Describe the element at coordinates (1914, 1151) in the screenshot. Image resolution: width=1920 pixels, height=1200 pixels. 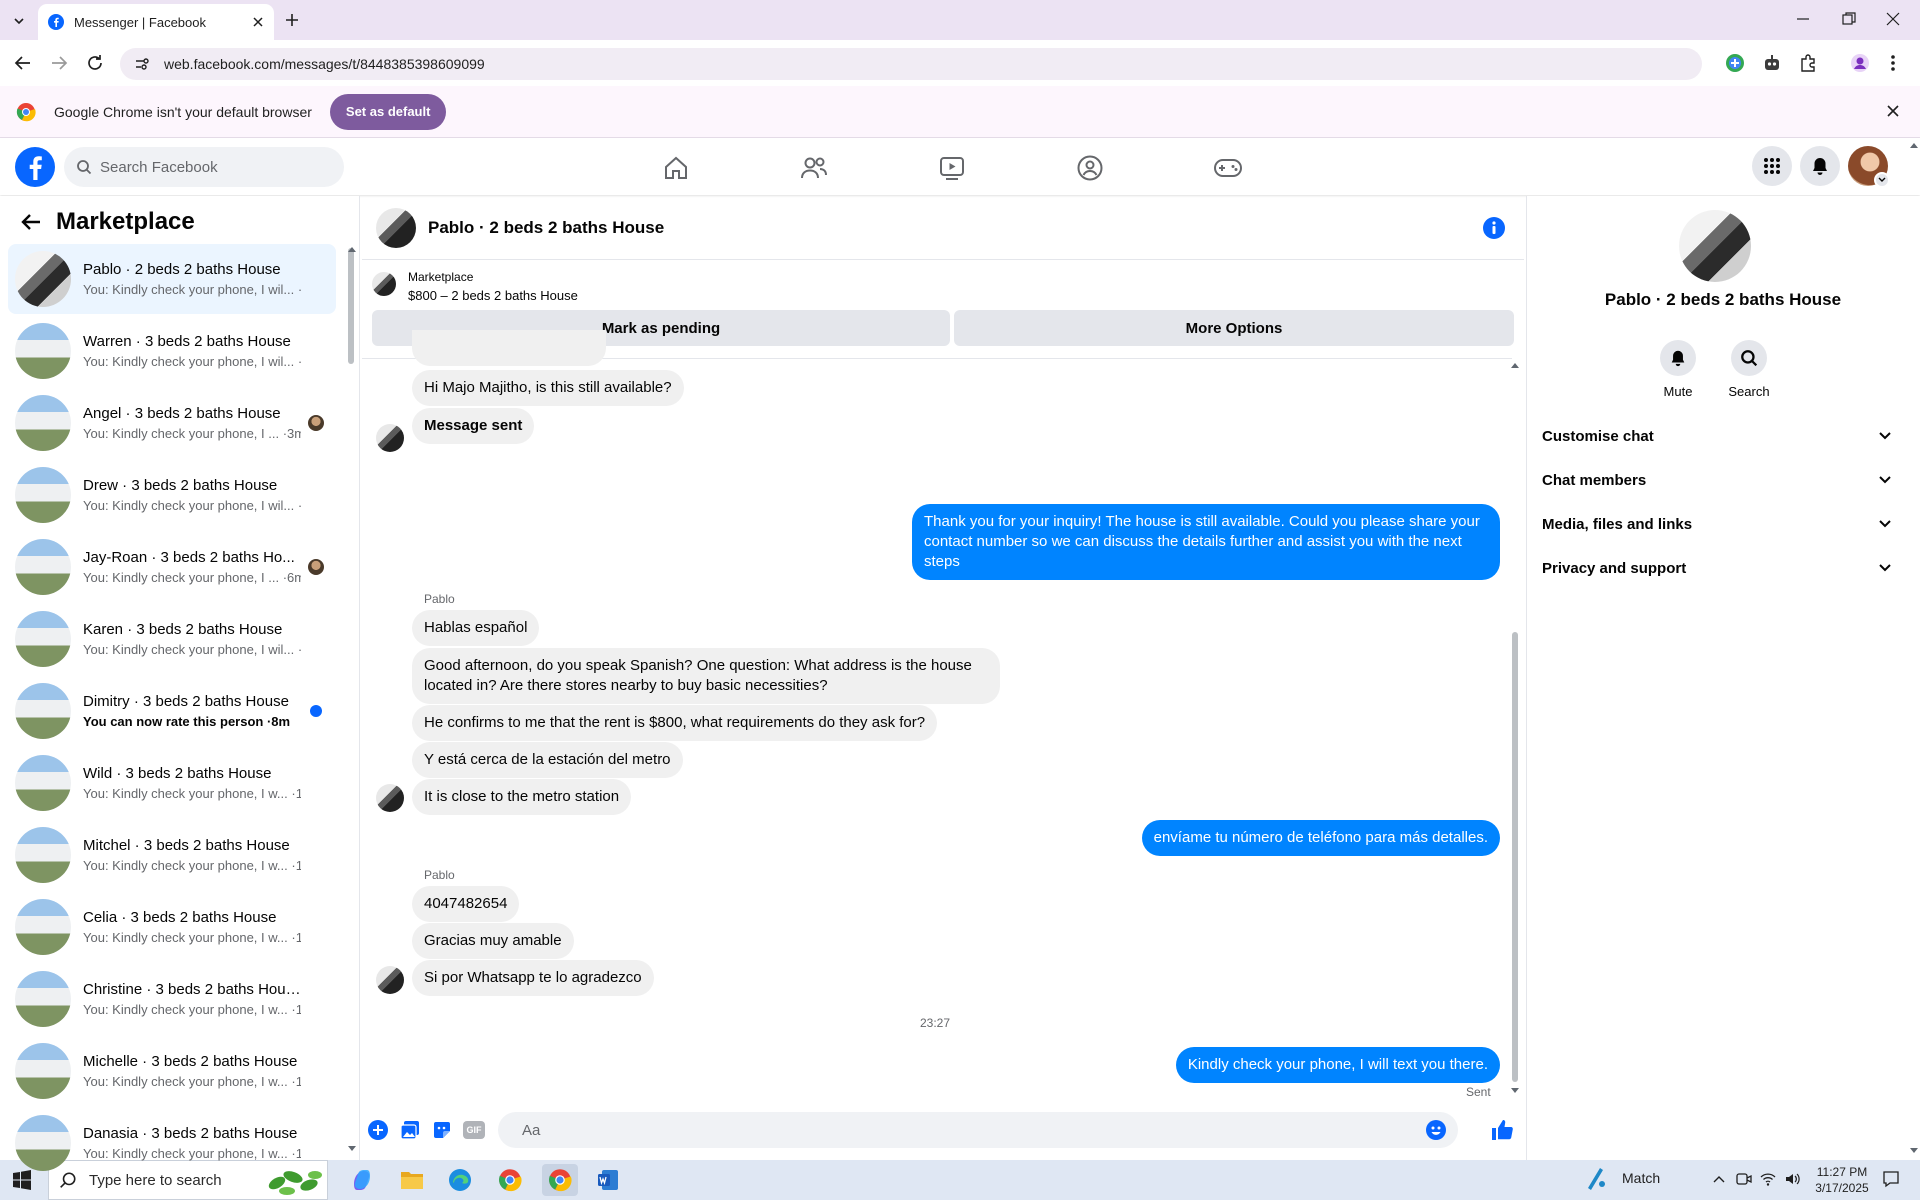
I see `page-scroll-down-icon` at that location.